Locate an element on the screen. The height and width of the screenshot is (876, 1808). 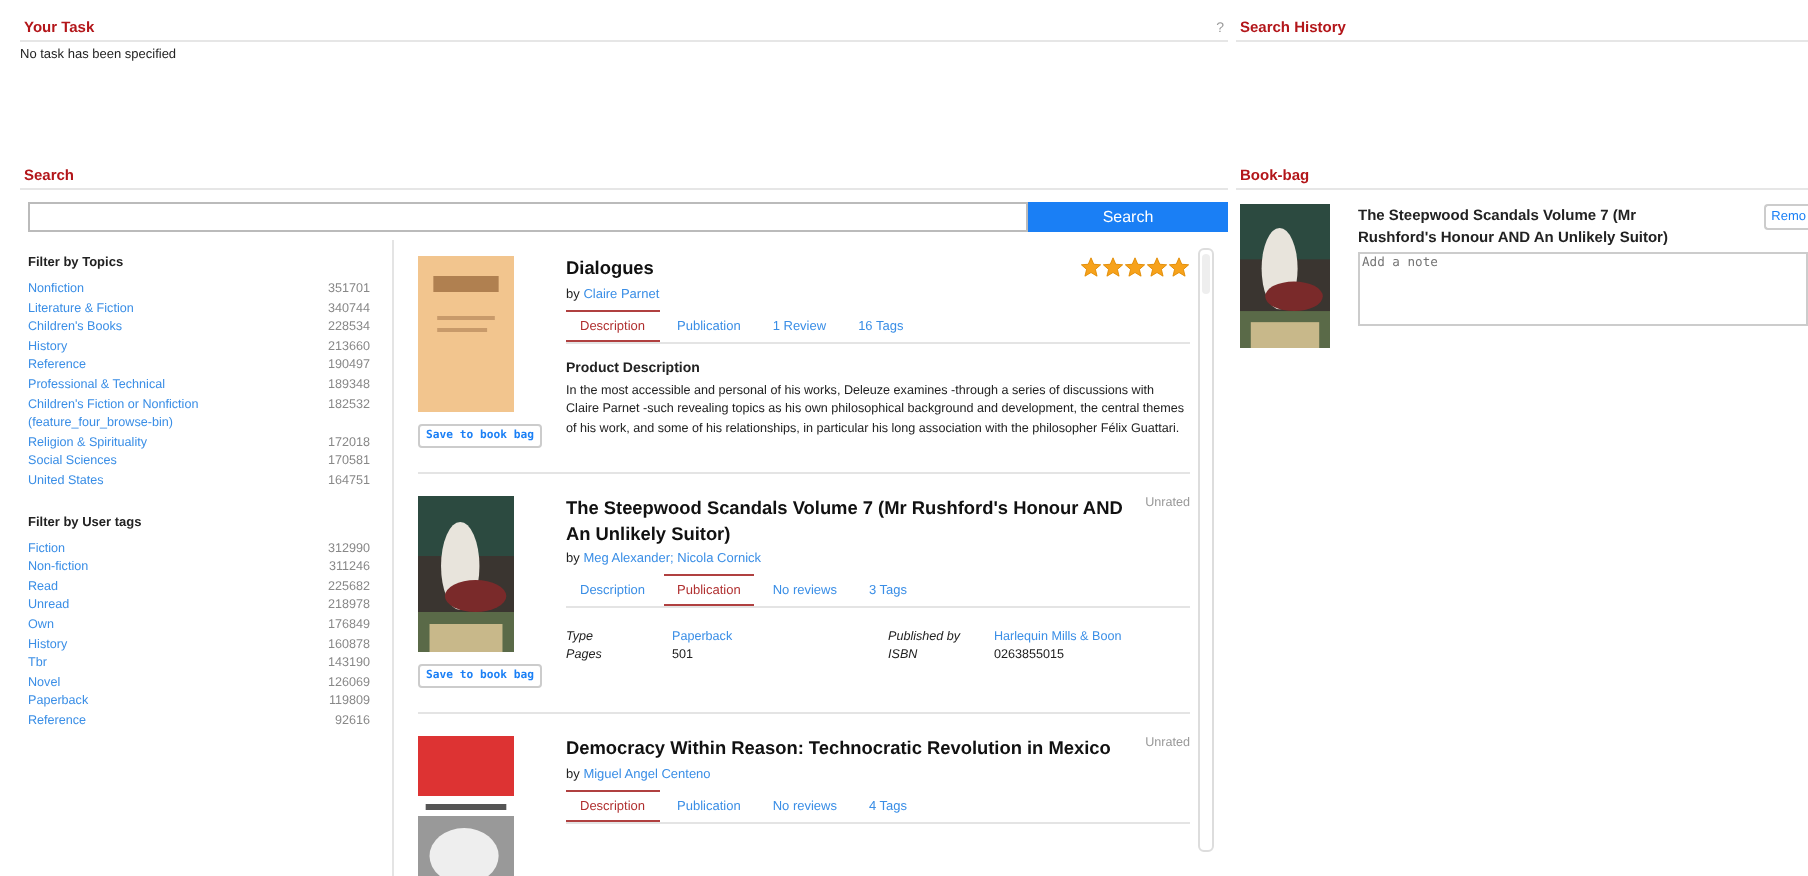
search-button: Search is located at coordinates (1128, 217).